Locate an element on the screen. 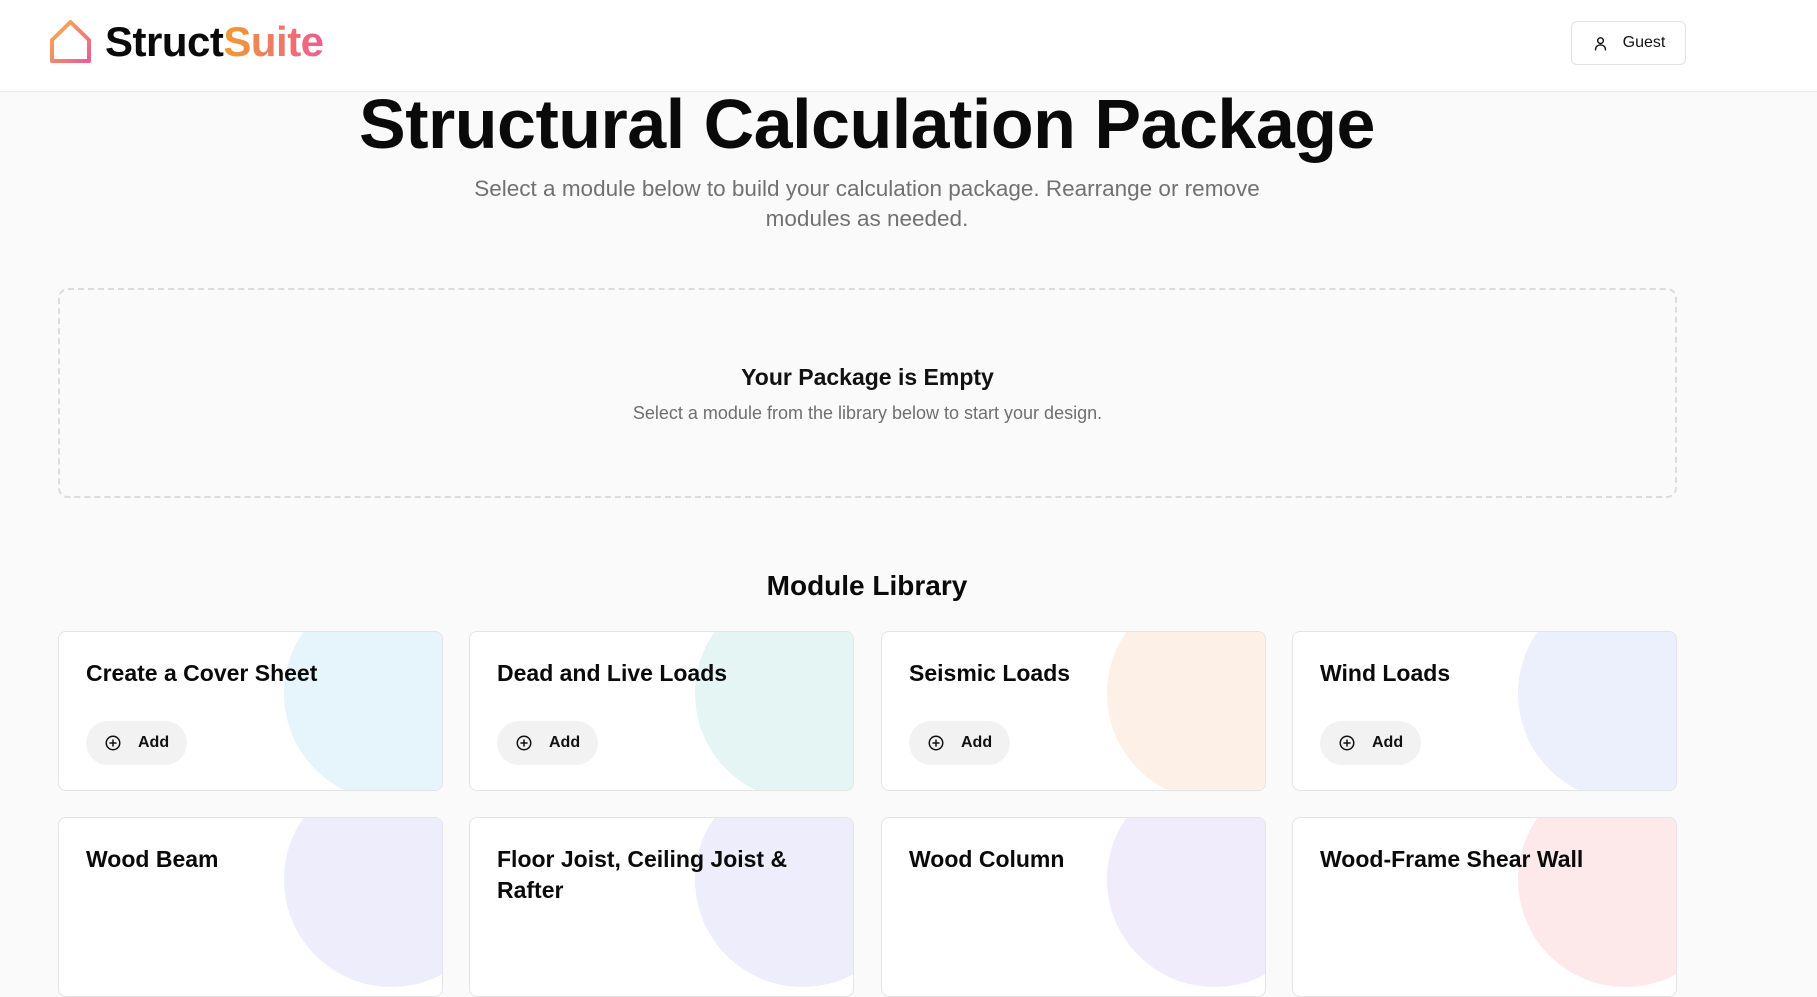  app-header: StructSuite Guest is located at coordinates (908, 46).